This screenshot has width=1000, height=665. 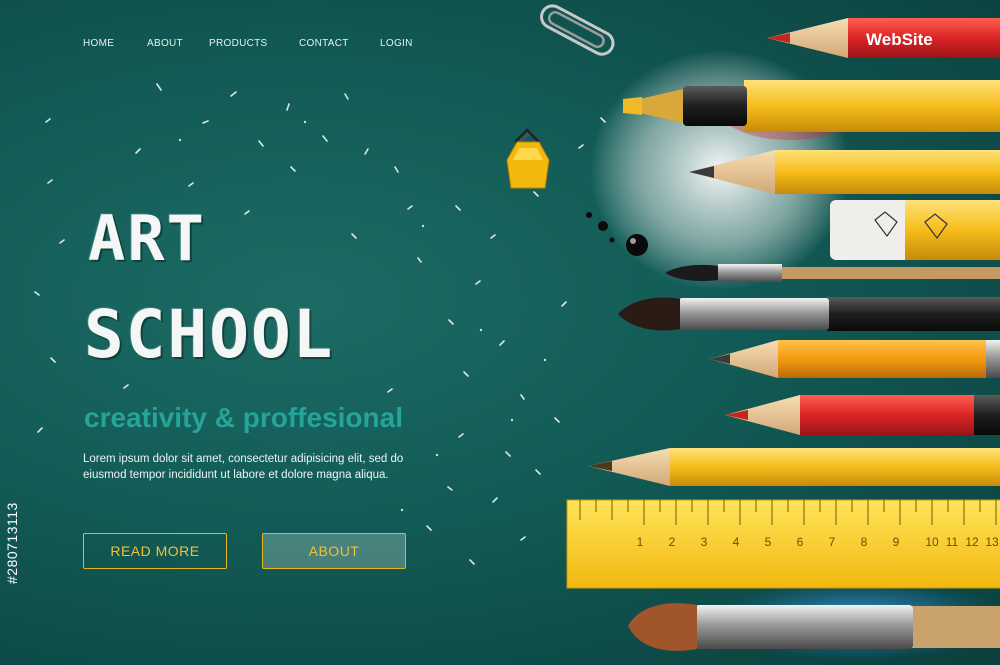 I want to click on binder-clip-icon, so click(x=528, y=158).